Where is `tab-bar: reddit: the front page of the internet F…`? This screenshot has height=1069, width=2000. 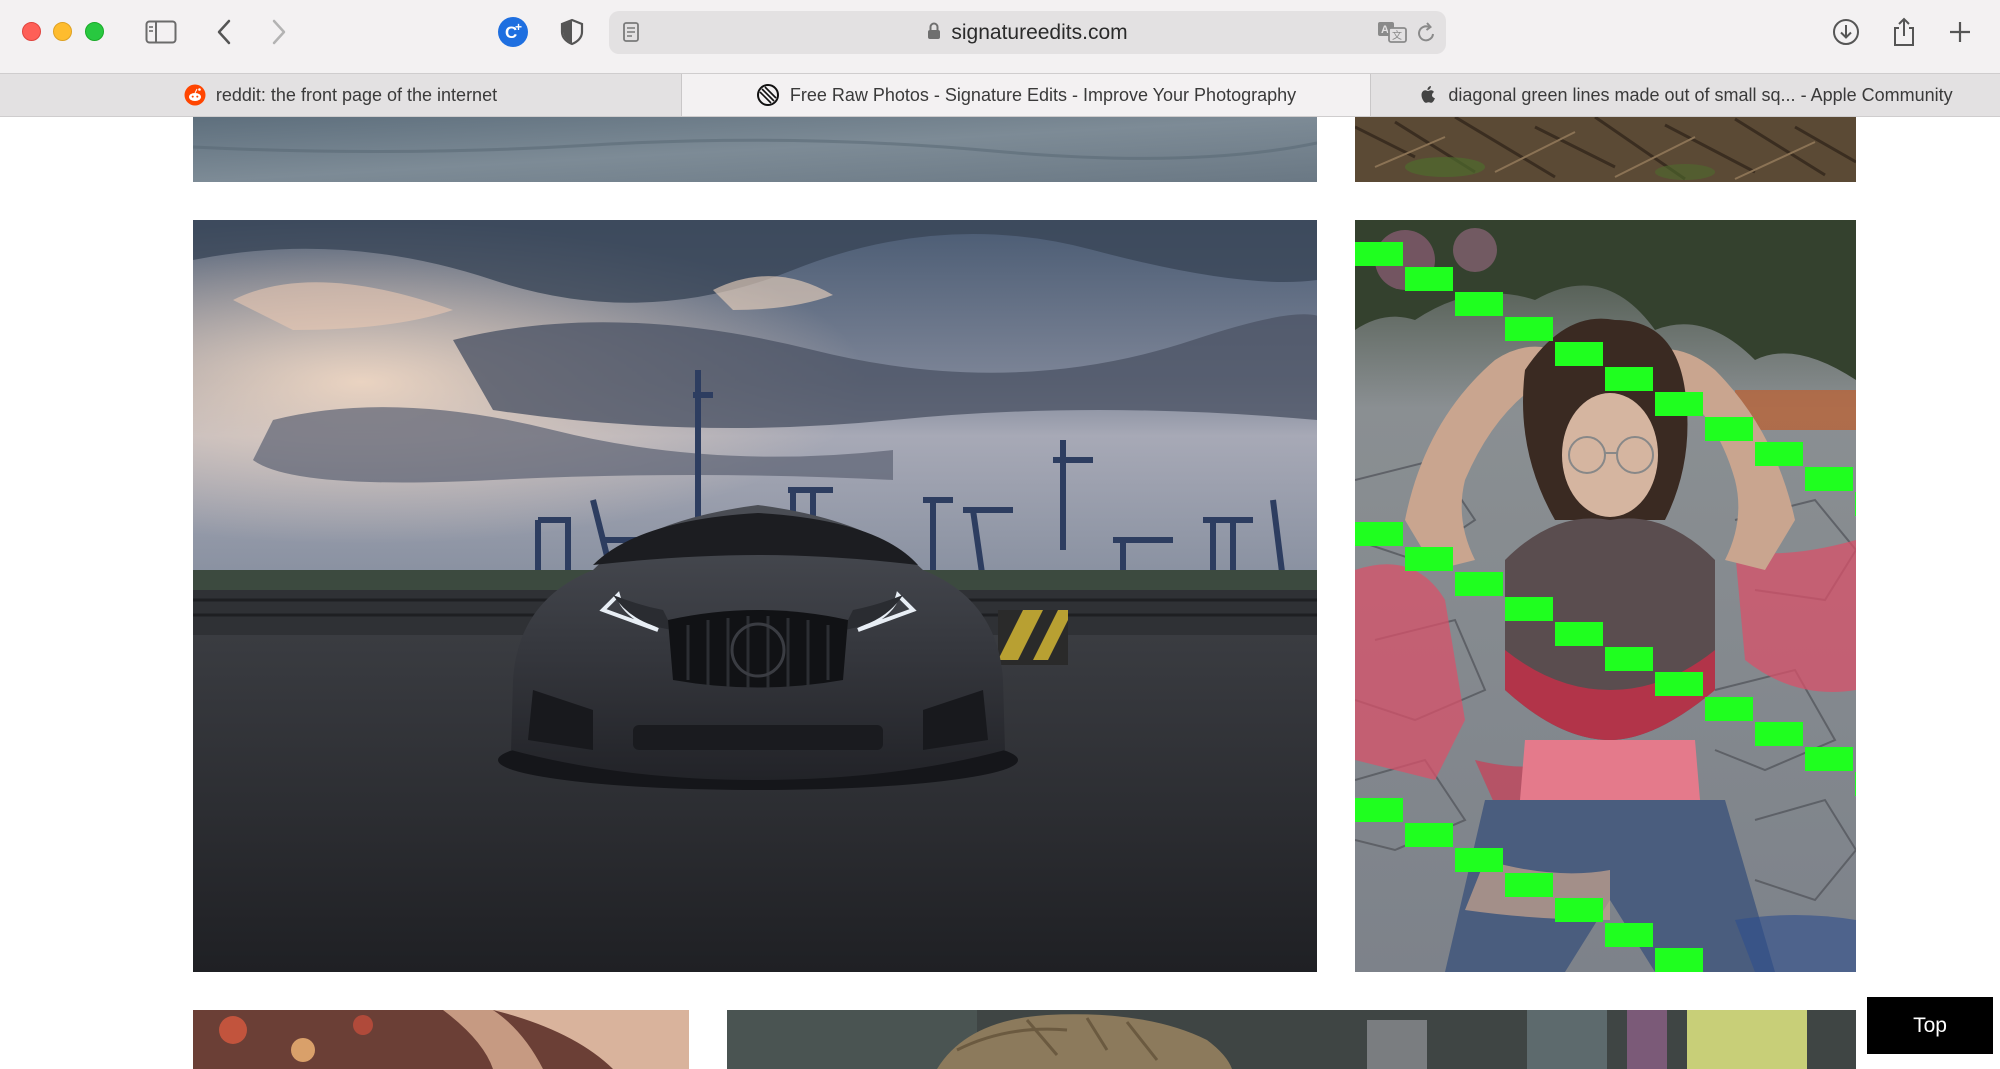
tab-bar: reddit: the front page of the internet F… is located at coordinates (1000, 95).